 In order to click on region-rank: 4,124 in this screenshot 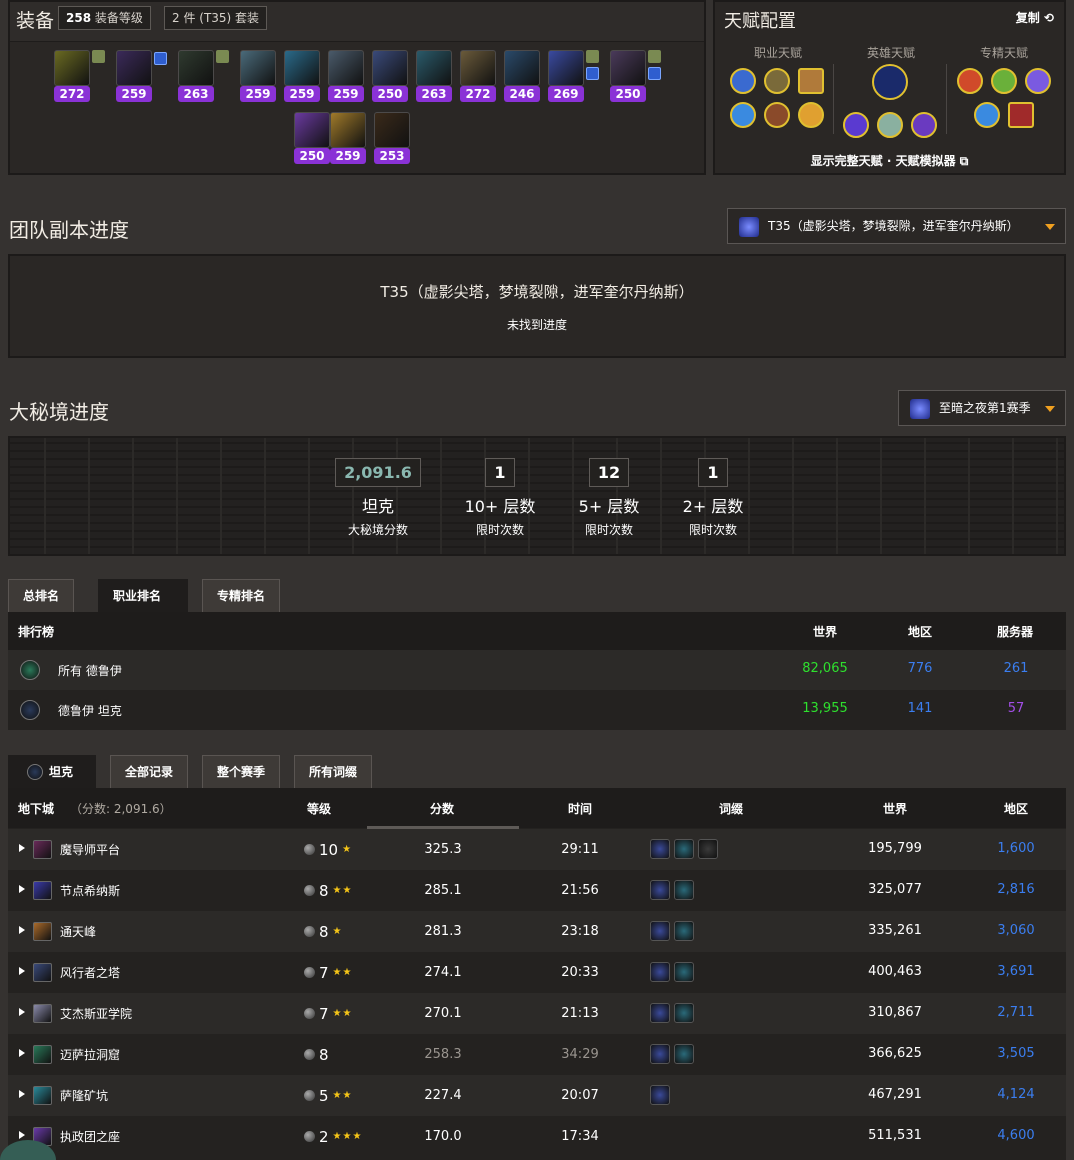, I will do `click(1016, 1094)`.